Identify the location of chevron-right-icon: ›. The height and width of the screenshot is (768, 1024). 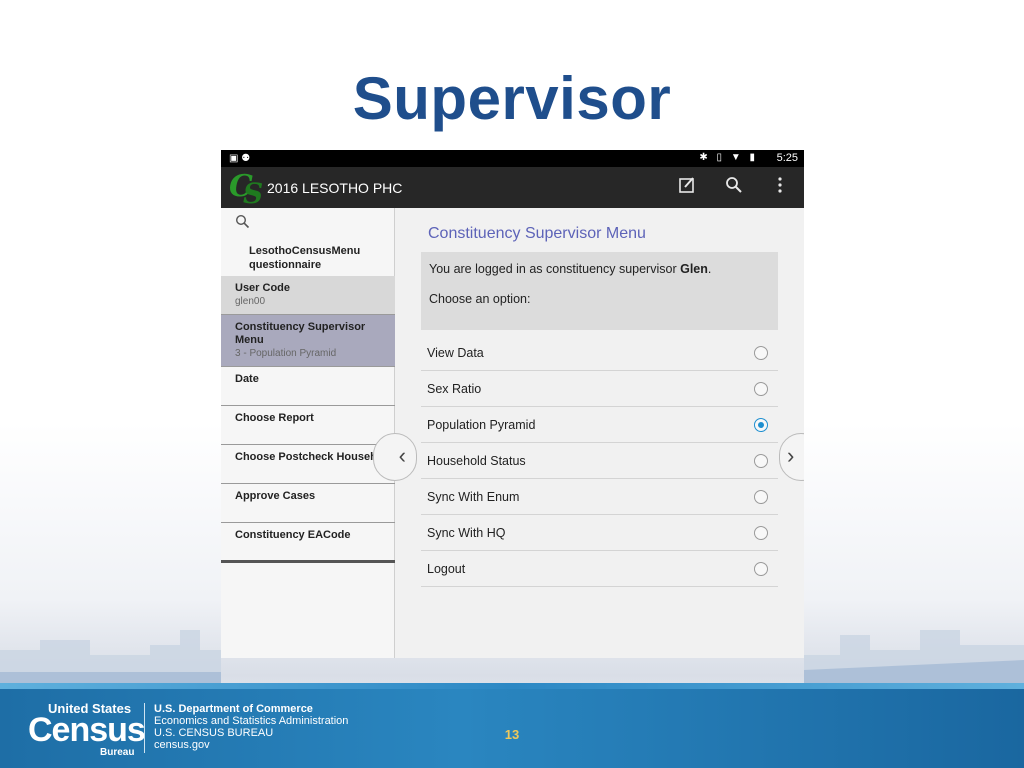
(791, 455).